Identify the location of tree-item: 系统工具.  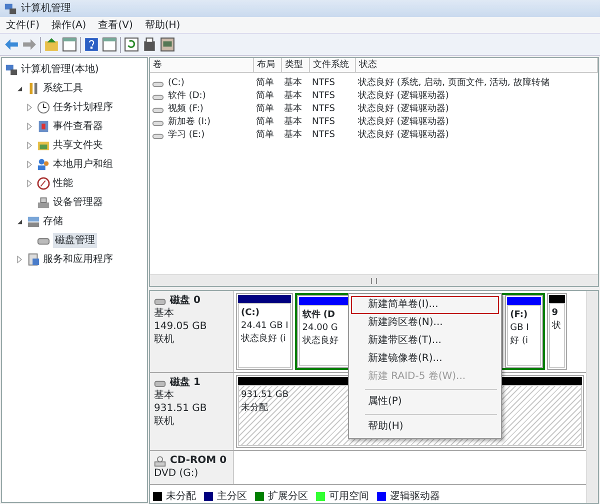
(63, 88).